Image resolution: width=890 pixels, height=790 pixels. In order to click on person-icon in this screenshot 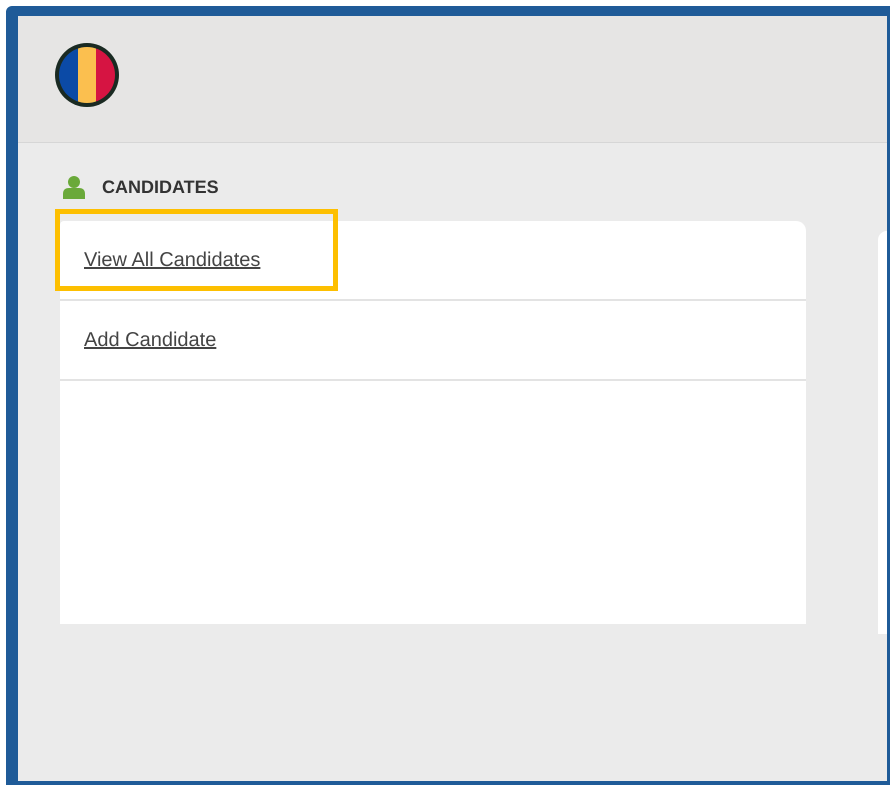, I will do `click(74, 187)`.